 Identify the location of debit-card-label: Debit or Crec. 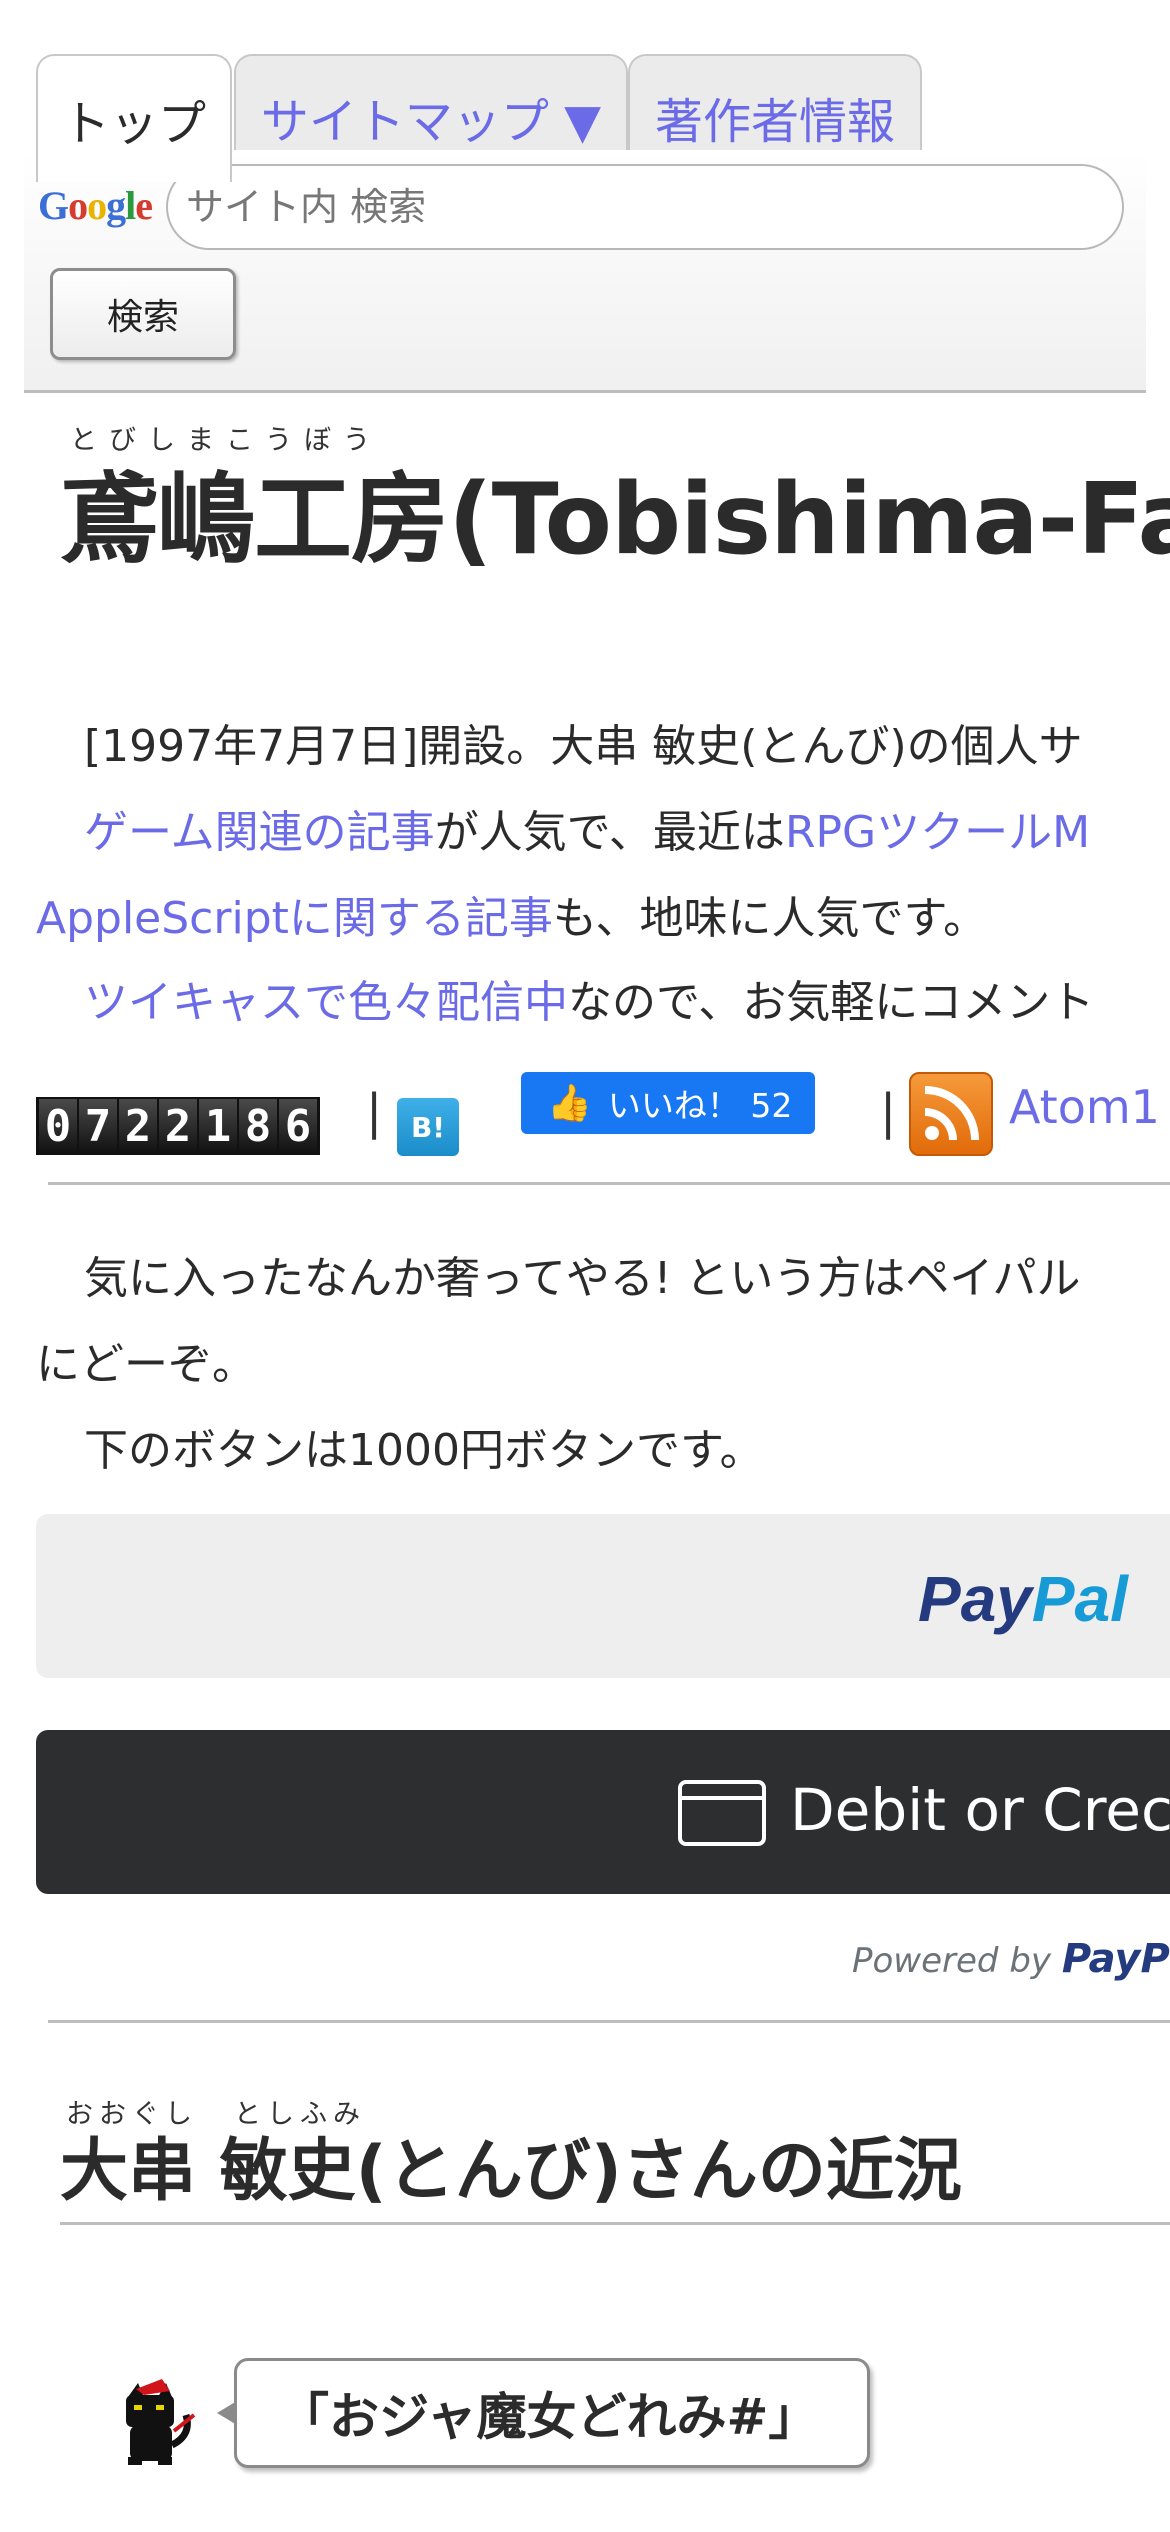
(980, 1810).